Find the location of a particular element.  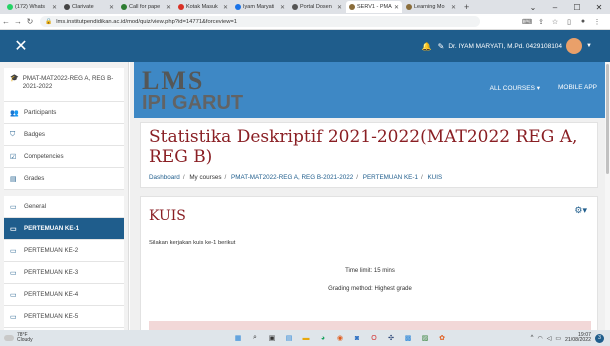

tab-label: (172) Whats is located at coordinates (30, 7).